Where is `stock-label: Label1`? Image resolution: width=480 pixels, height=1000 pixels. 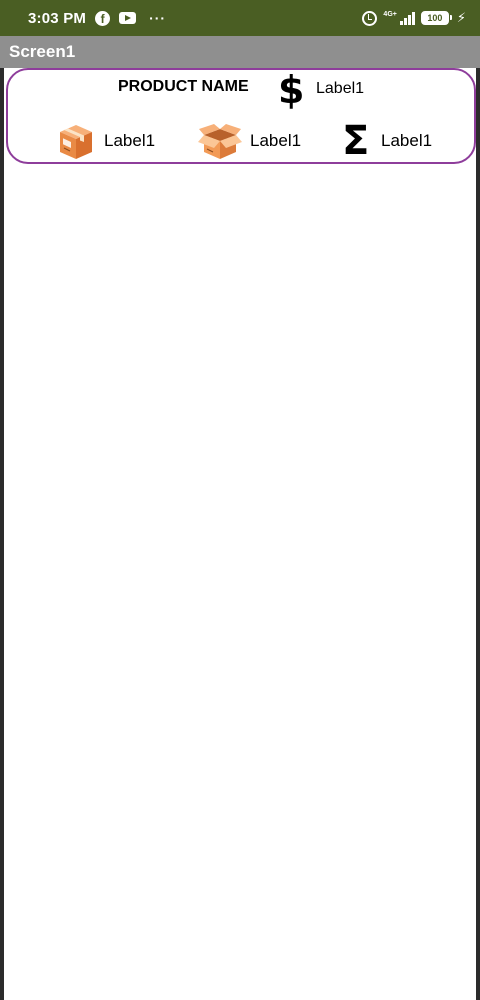 stock-label: Label1 is located at coordinates (130, 140).